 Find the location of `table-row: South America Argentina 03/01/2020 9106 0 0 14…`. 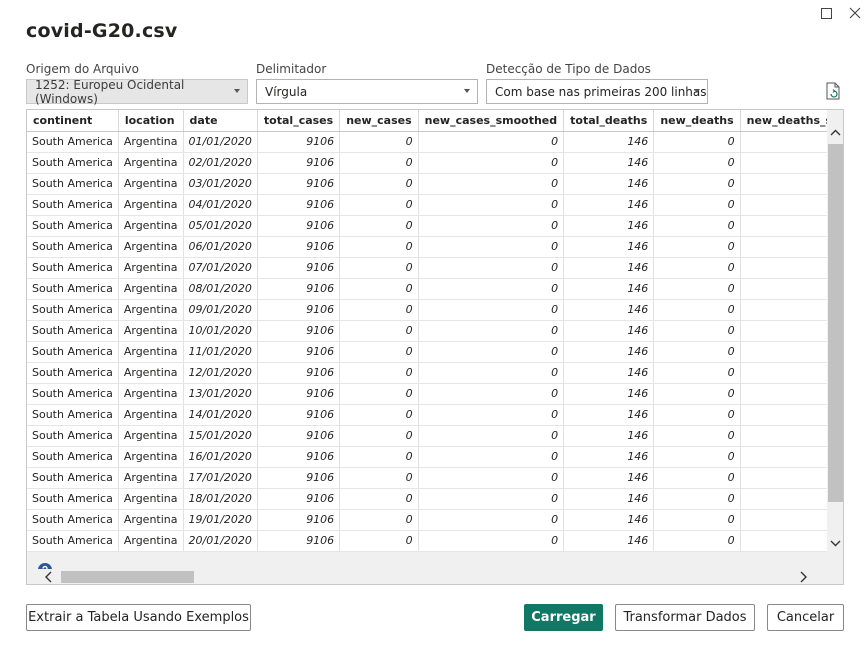

table-row: South America Argentina 03/01/2020 9106 0 0 14… is located at coordinates (427, 184).